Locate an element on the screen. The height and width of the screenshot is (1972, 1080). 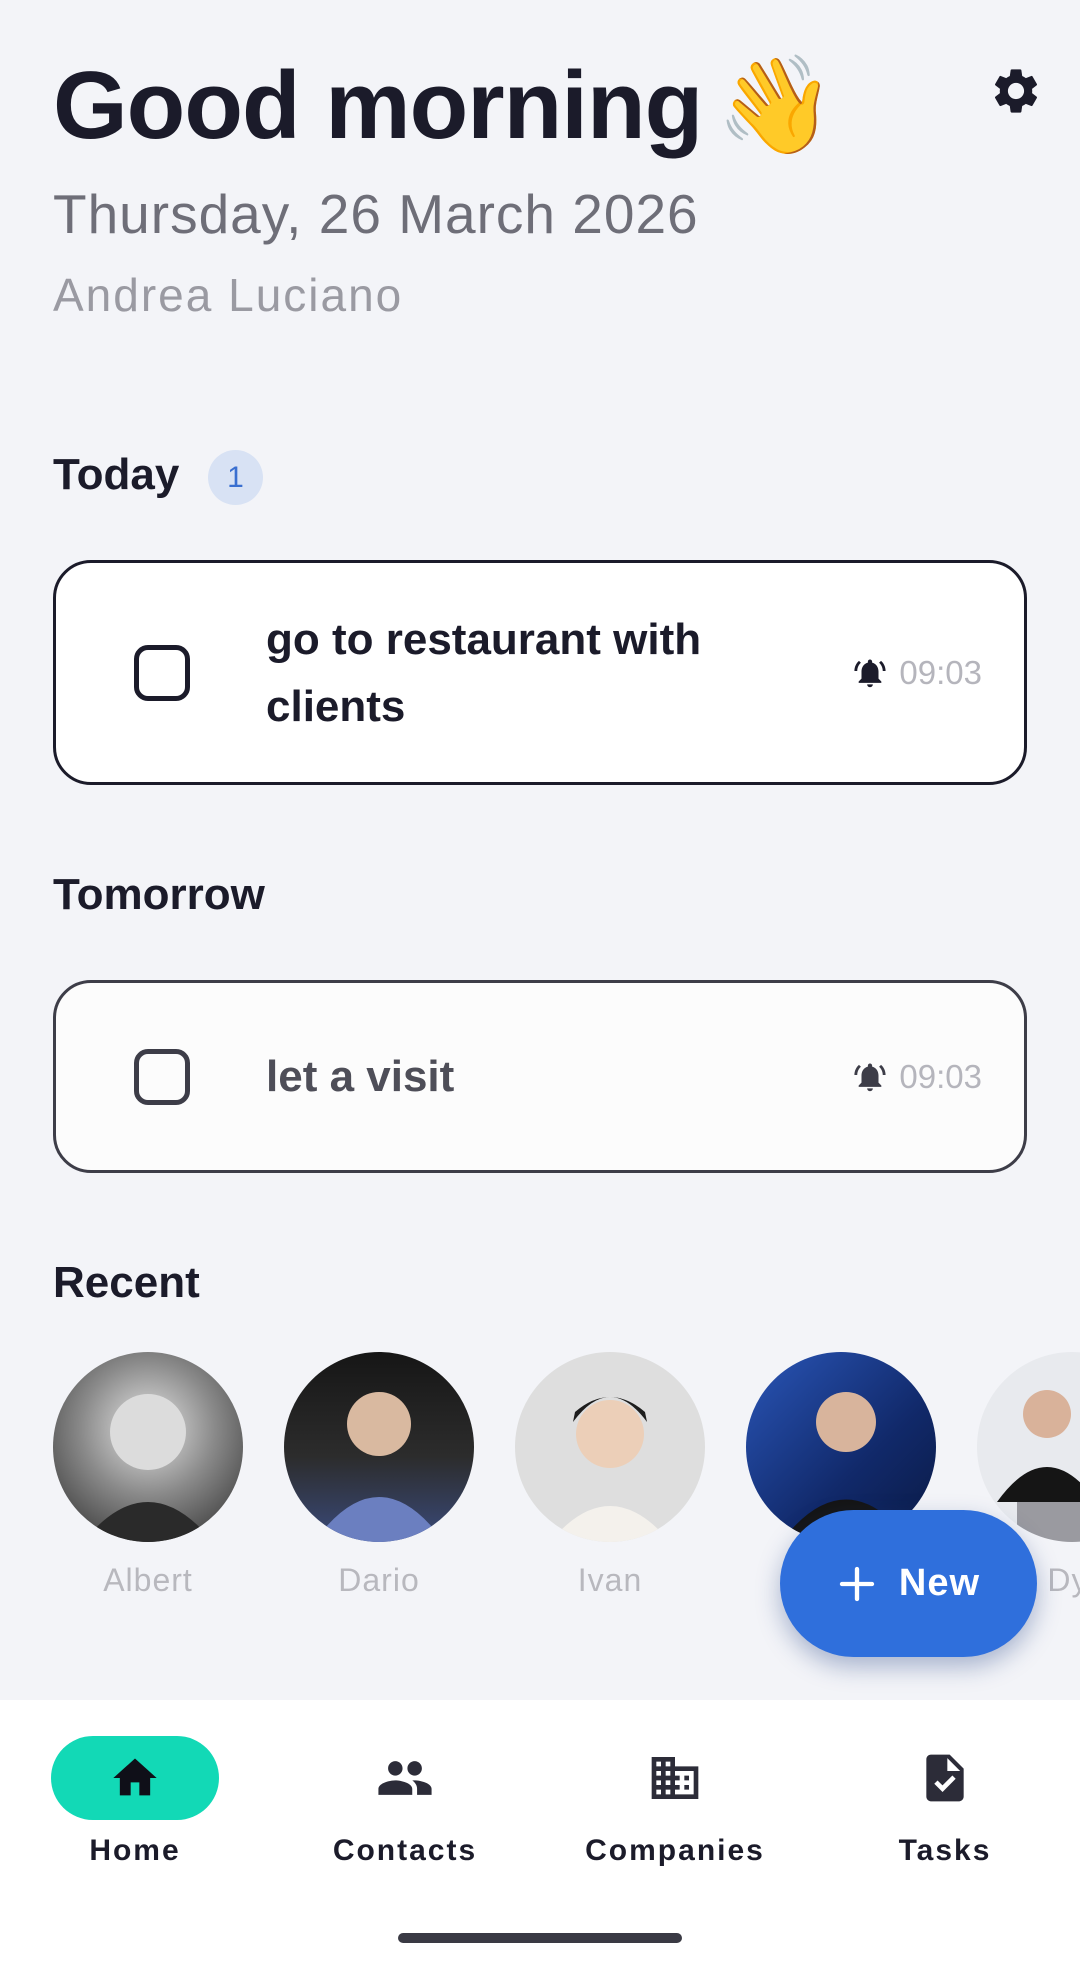
home-icon is located at coordinates (135, 1777).